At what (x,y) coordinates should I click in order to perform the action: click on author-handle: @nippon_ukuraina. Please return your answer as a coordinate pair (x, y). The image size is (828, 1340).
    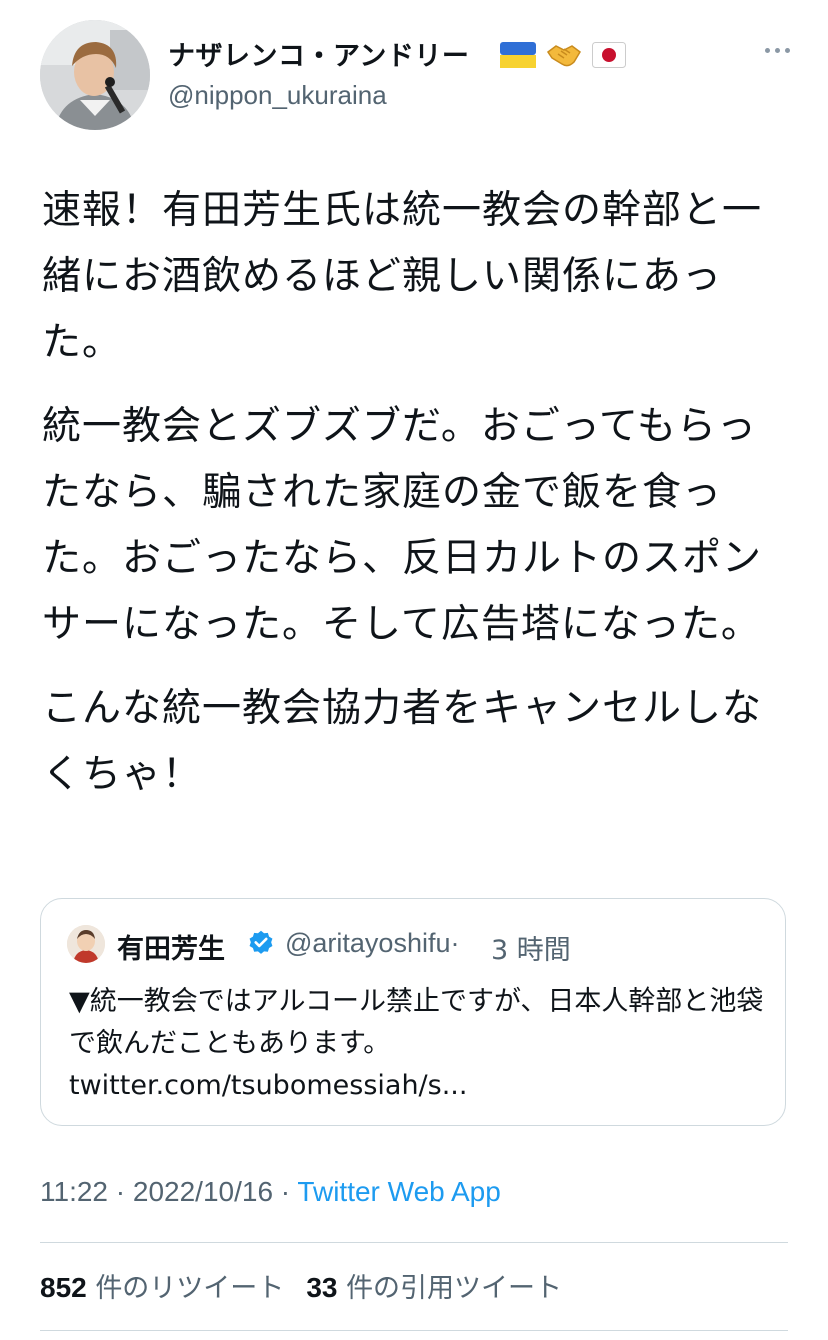
    Looking at the image, I should click on (277, 95).